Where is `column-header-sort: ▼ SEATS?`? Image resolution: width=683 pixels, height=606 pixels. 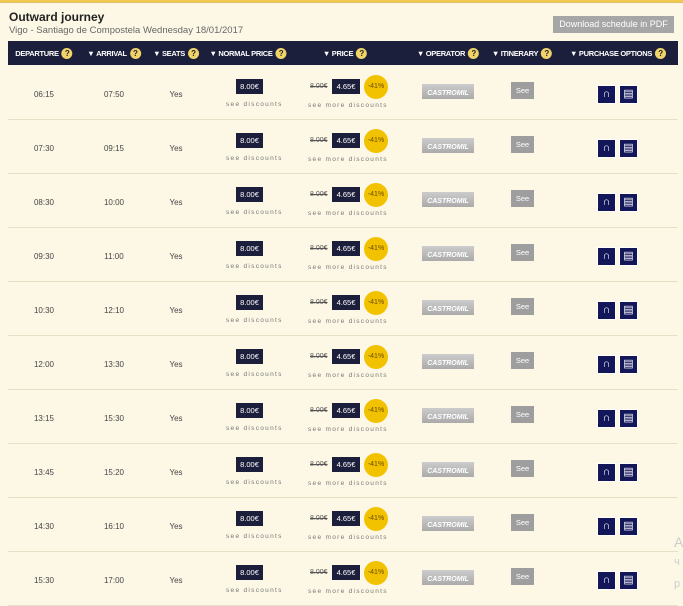
column-header-sort: ▼ SEATS? is located at coordinates (176, 53).